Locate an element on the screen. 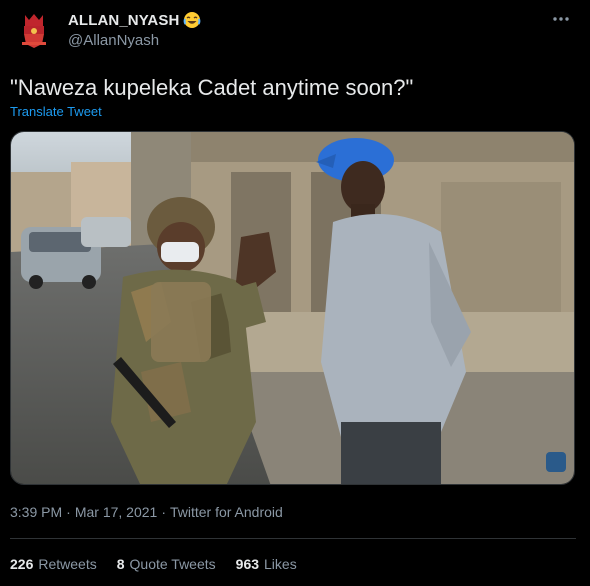  user-handle: @AllanNyash is located at coordinates (134, 40).